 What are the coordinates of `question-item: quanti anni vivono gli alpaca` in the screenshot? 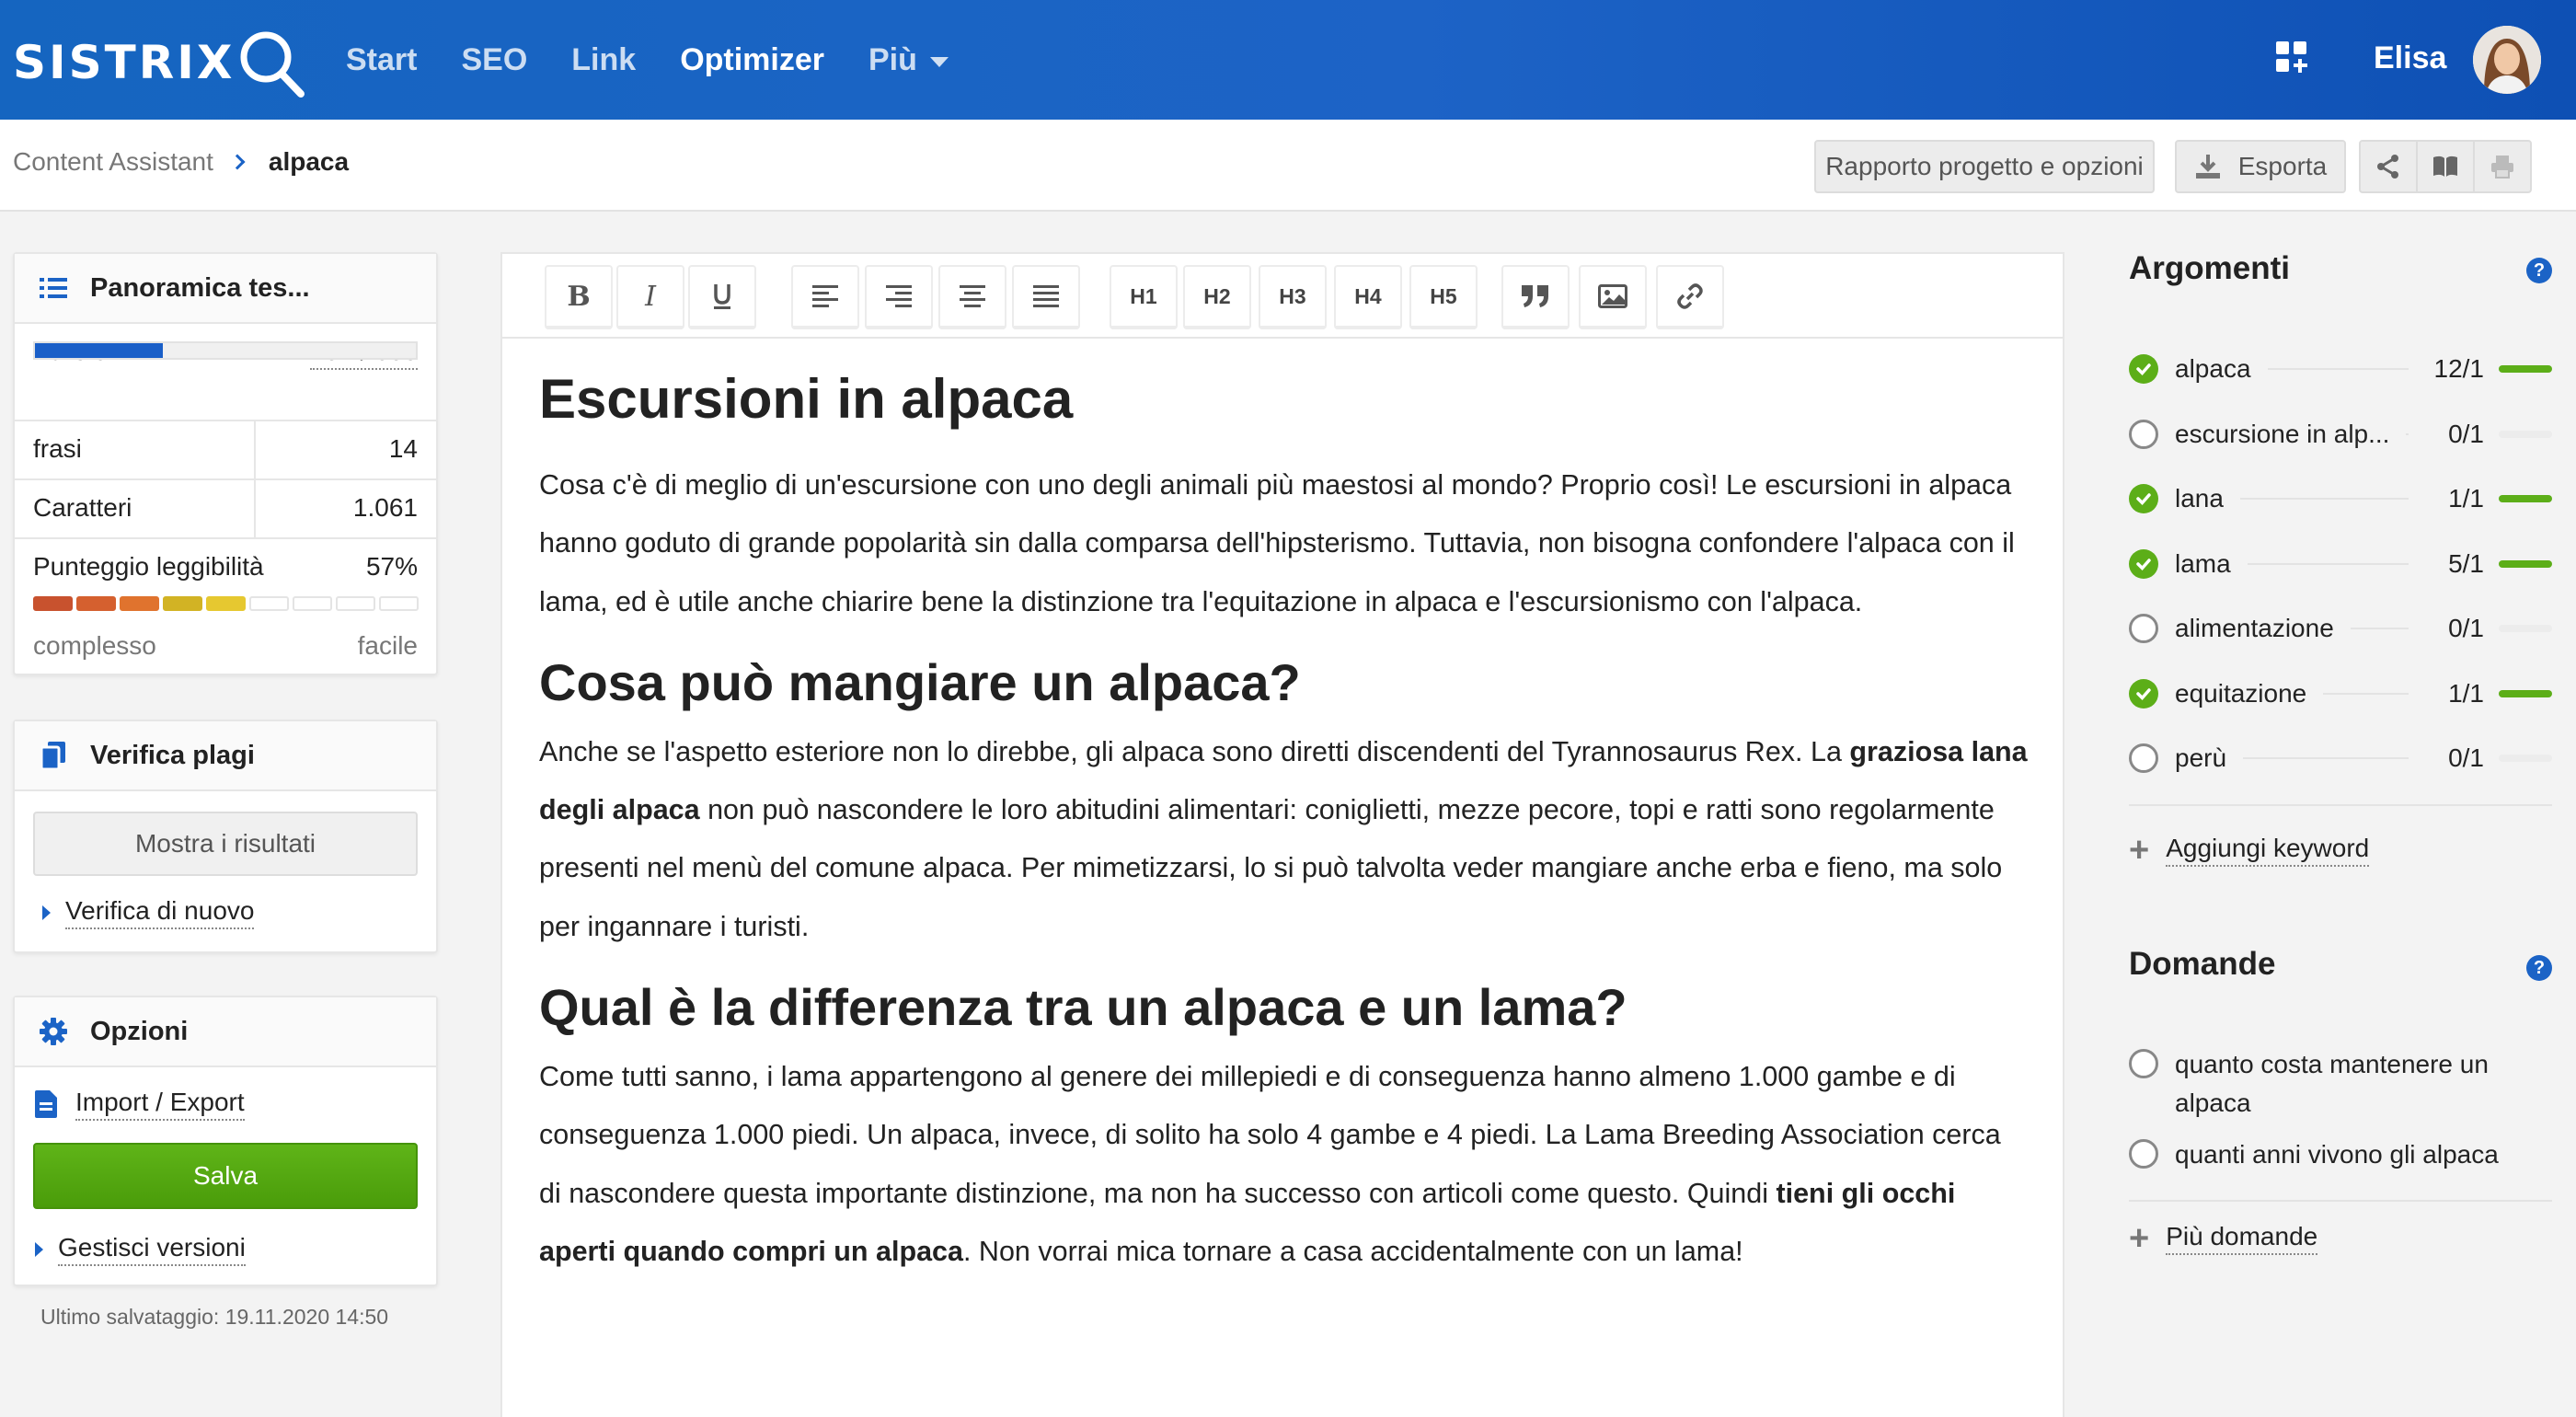 It's located at (2340, 1154).